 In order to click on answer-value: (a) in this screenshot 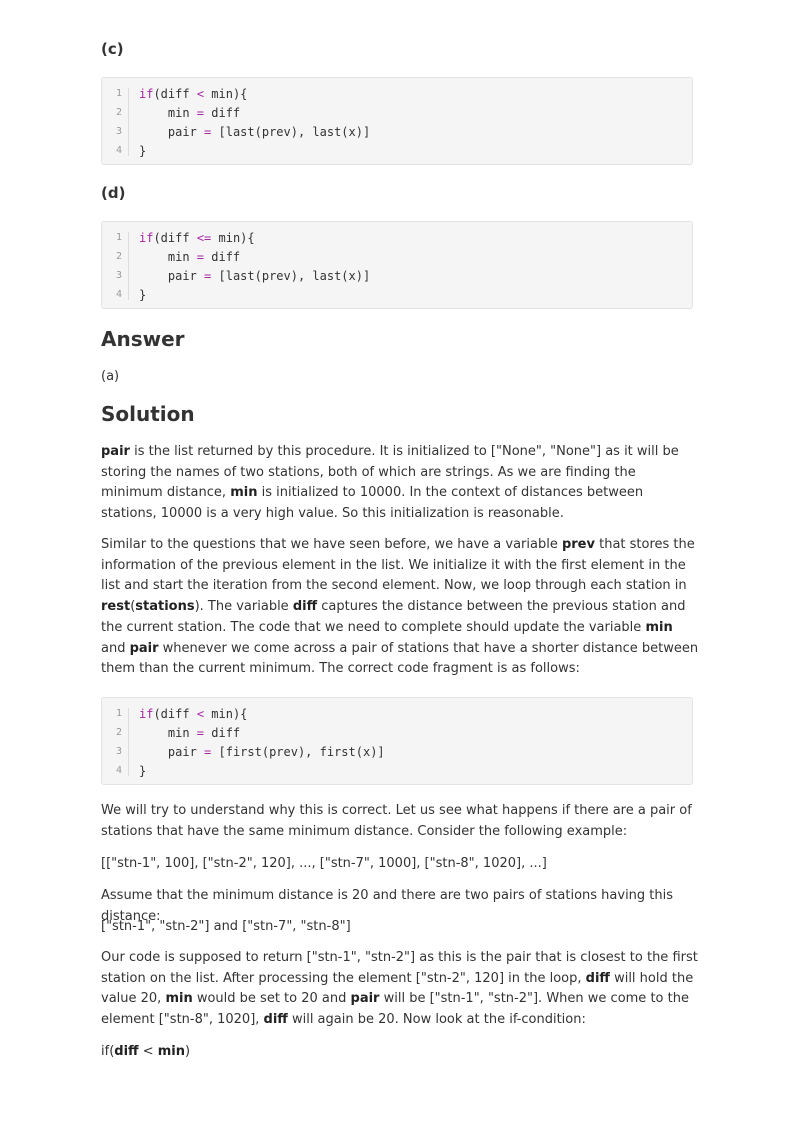, I will do `click(110, 376)`.